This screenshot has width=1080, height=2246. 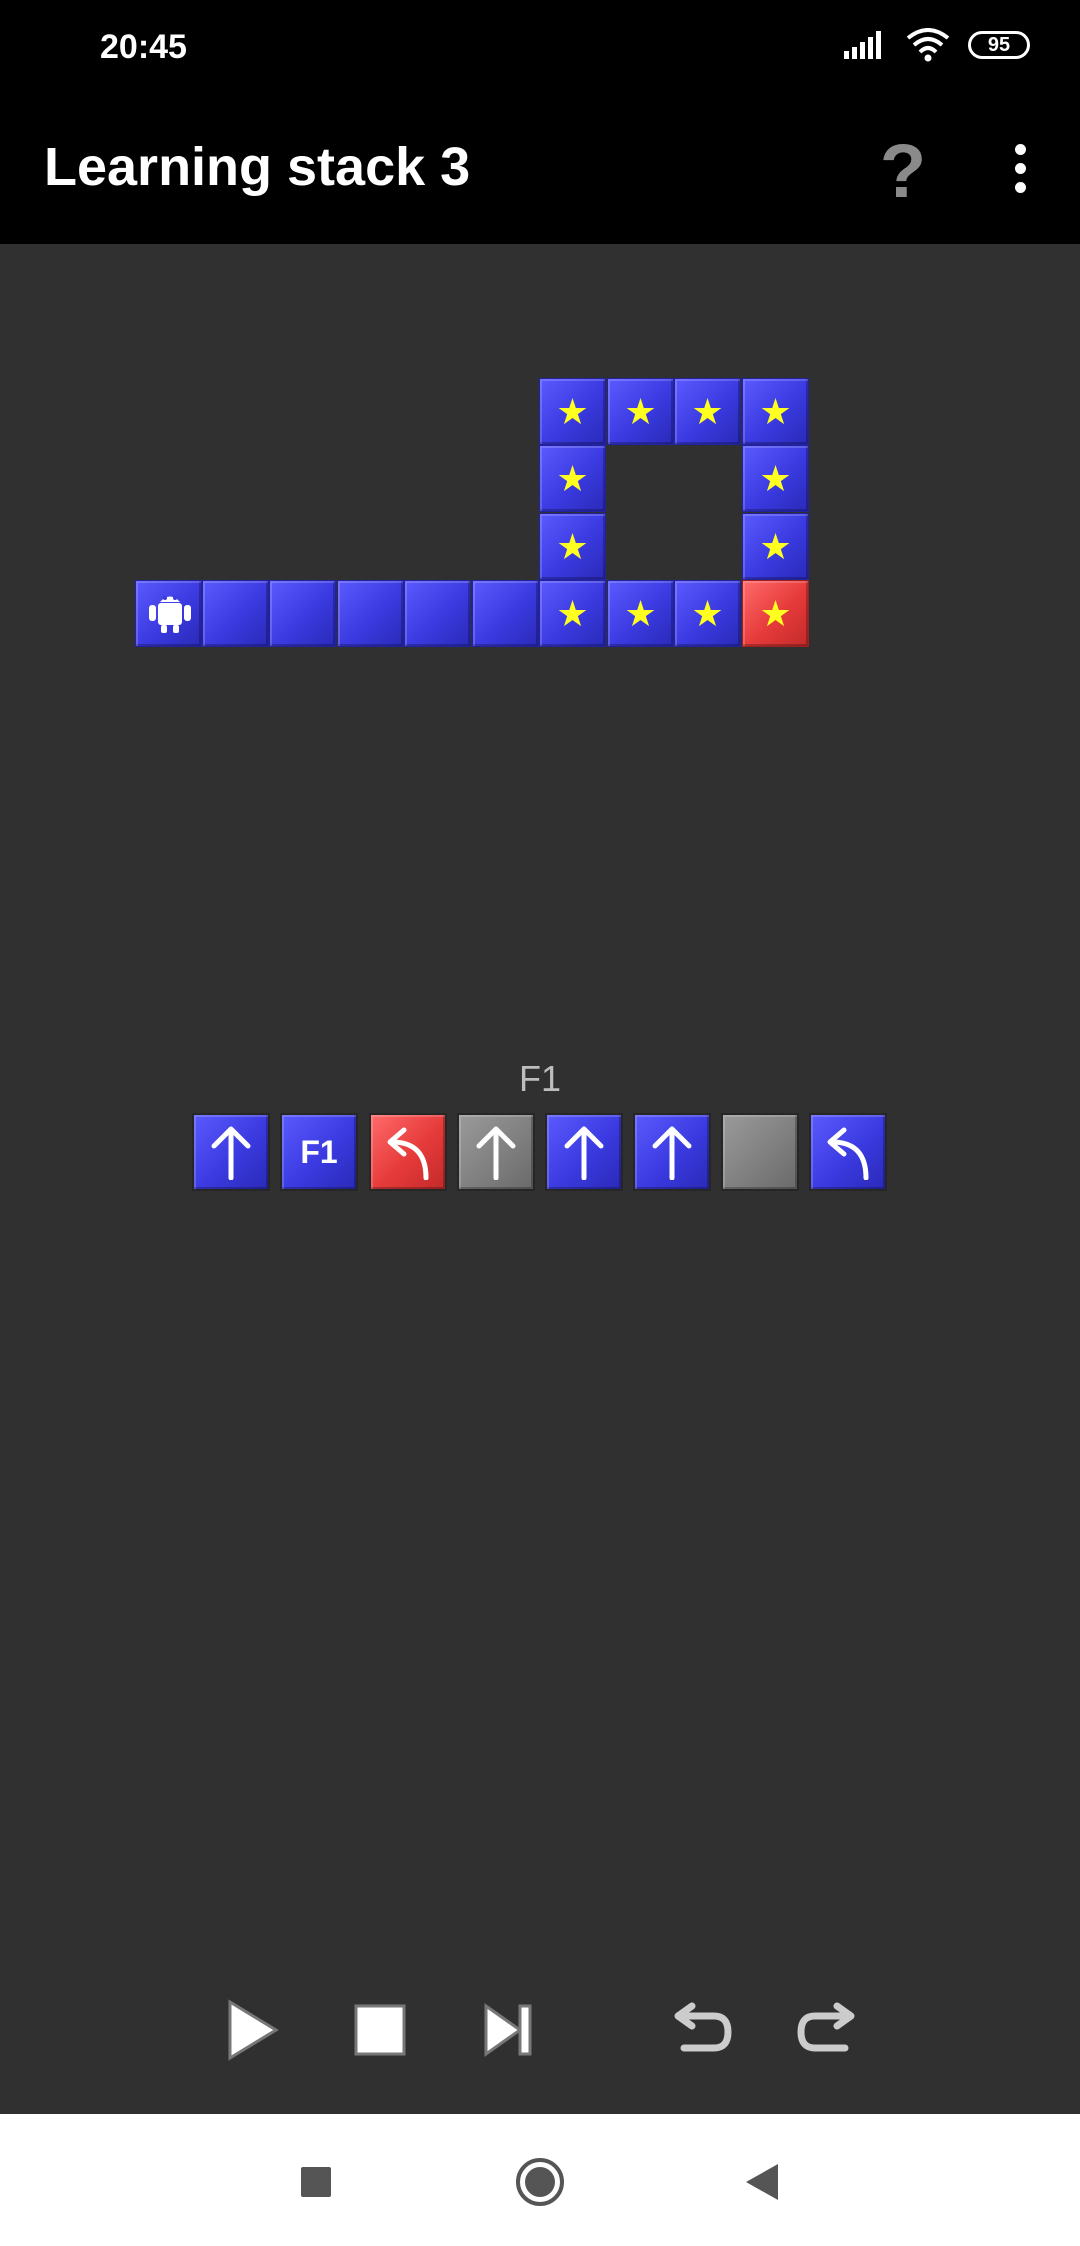 I want to click on battery-icon: 95, so click(x=999, y=45).